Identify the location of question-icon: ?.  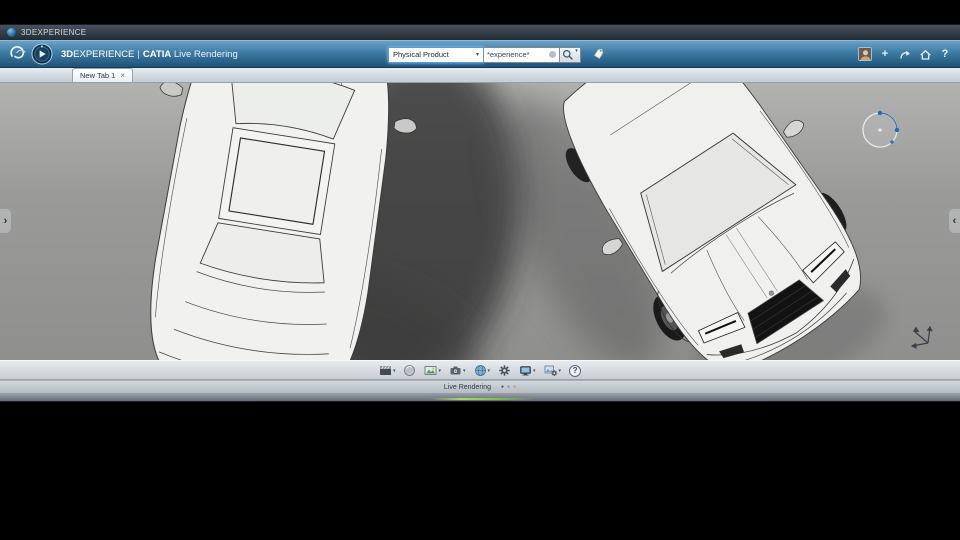
(945, 54).